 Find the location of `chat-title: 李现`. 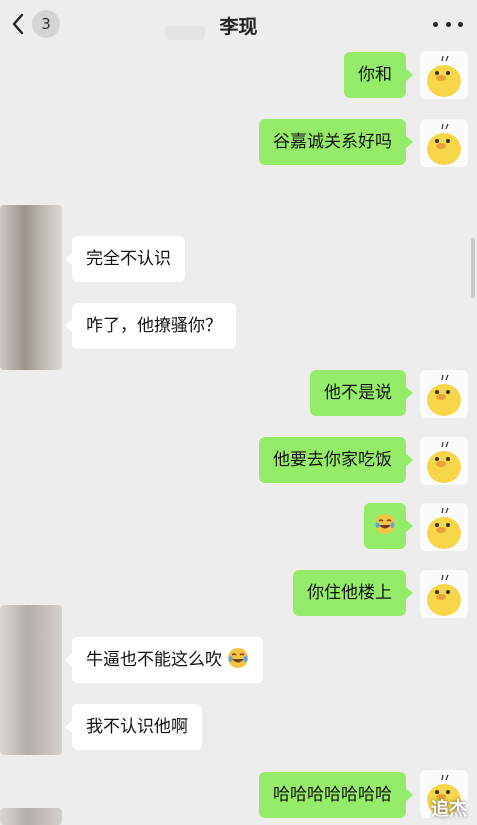

chat-title: 李现 is located at coordinates (238, 27).